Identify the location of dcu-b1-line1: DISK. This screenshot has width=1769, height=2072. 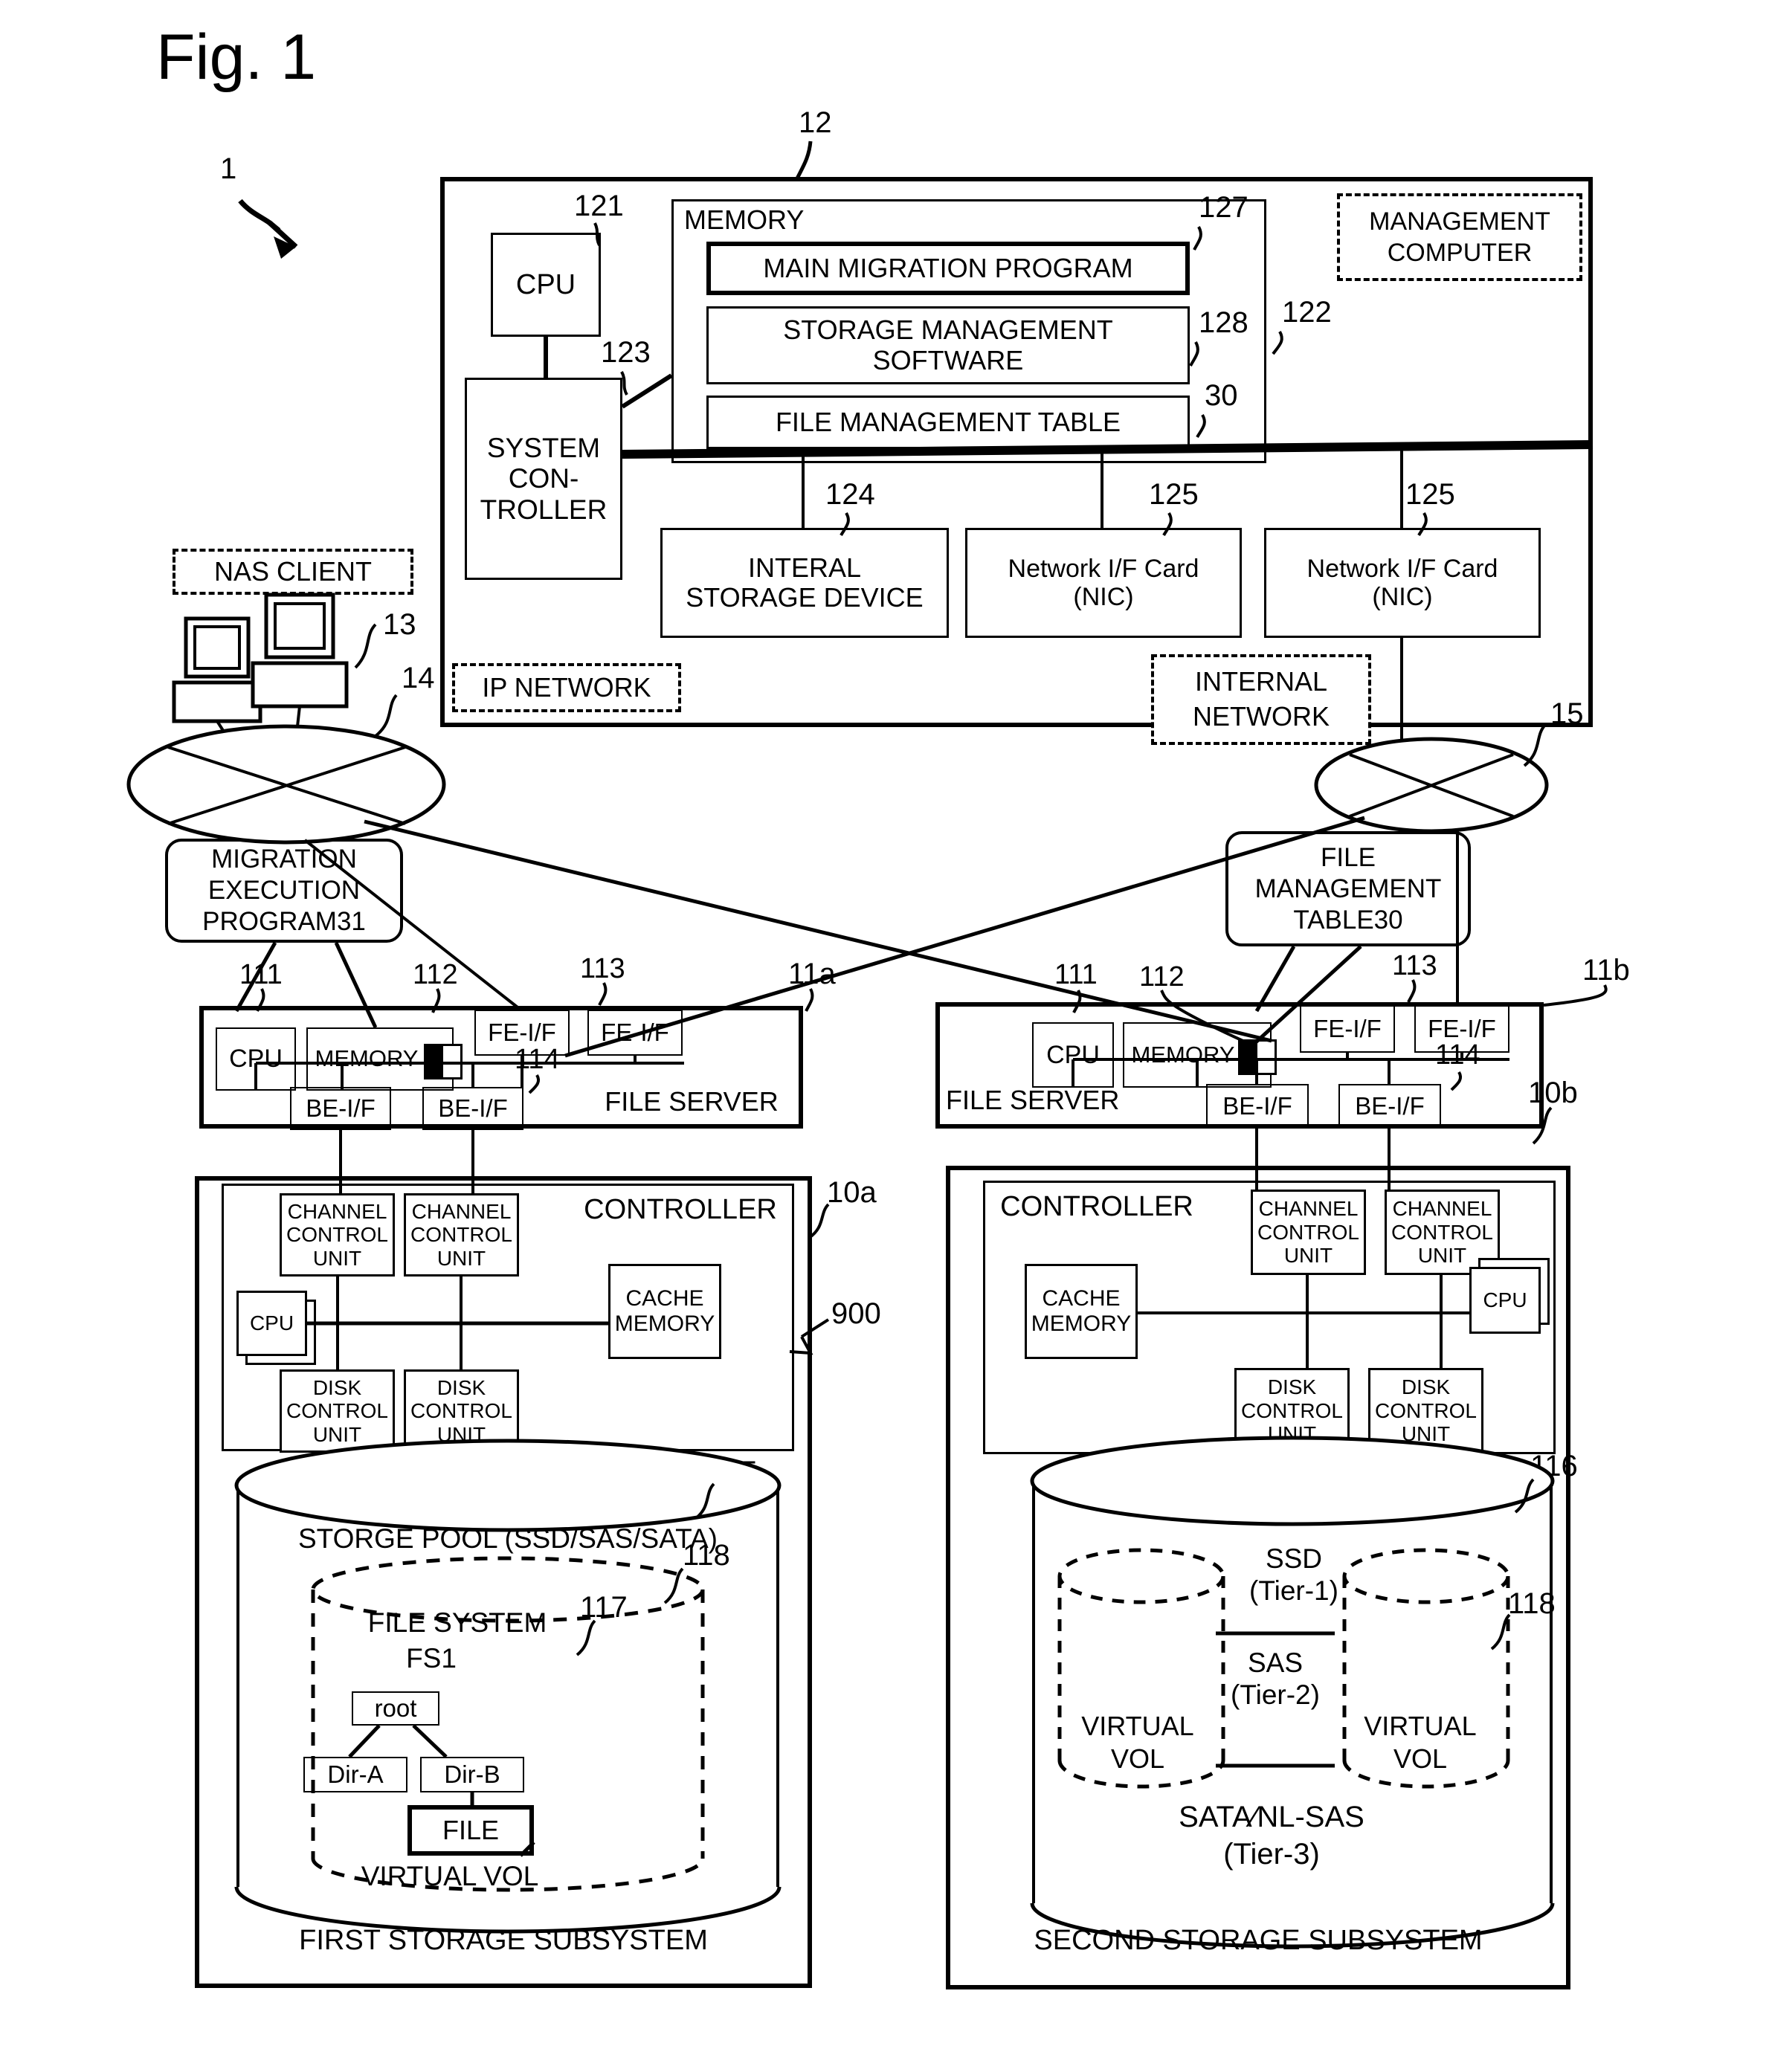
(1292, 1387).